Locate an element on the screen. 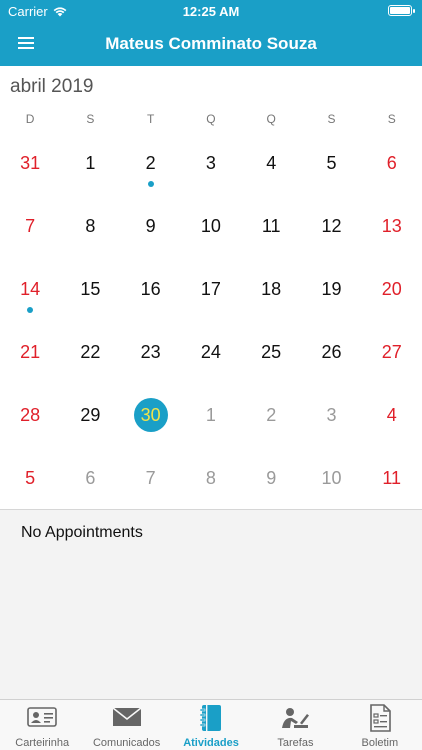 The width and height of the screenshot is (422, 750). calendar-day: 20 is located at coordinates (392, 289).